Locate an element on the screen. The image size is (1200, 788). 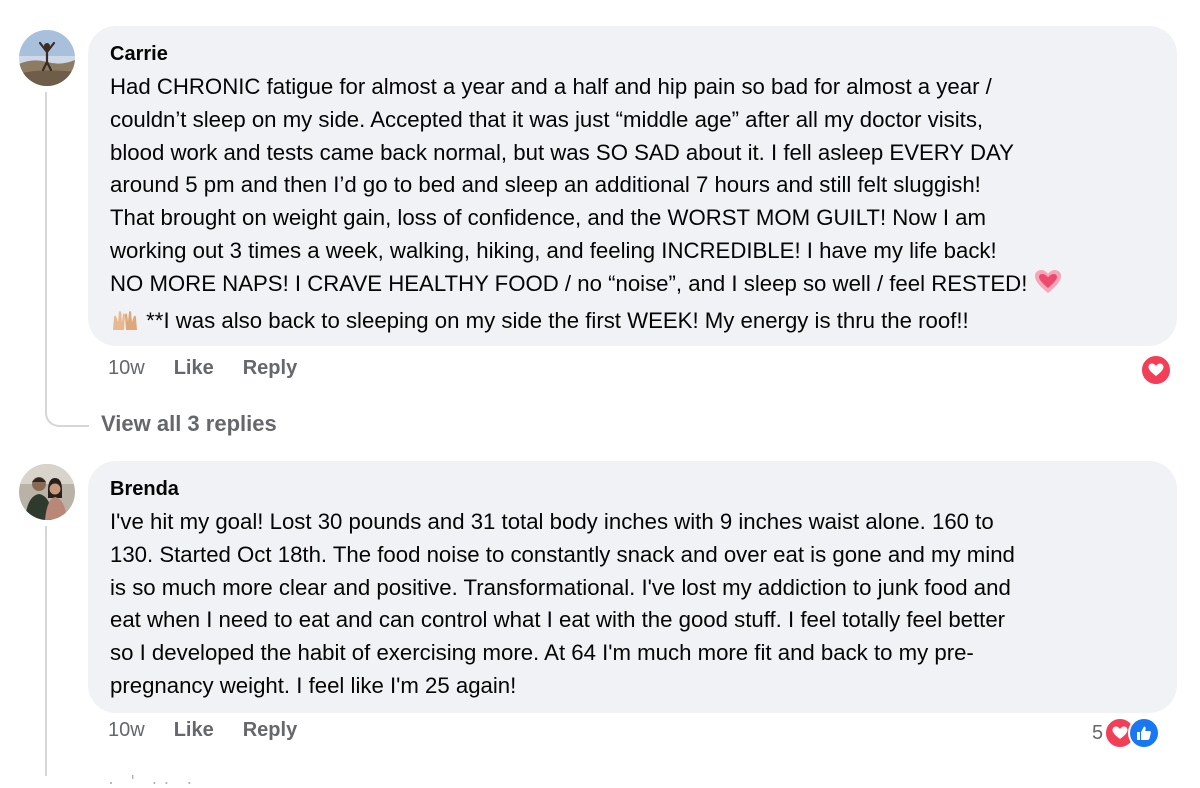
growing-heart-emoji is located at coordinates (1048, 287).